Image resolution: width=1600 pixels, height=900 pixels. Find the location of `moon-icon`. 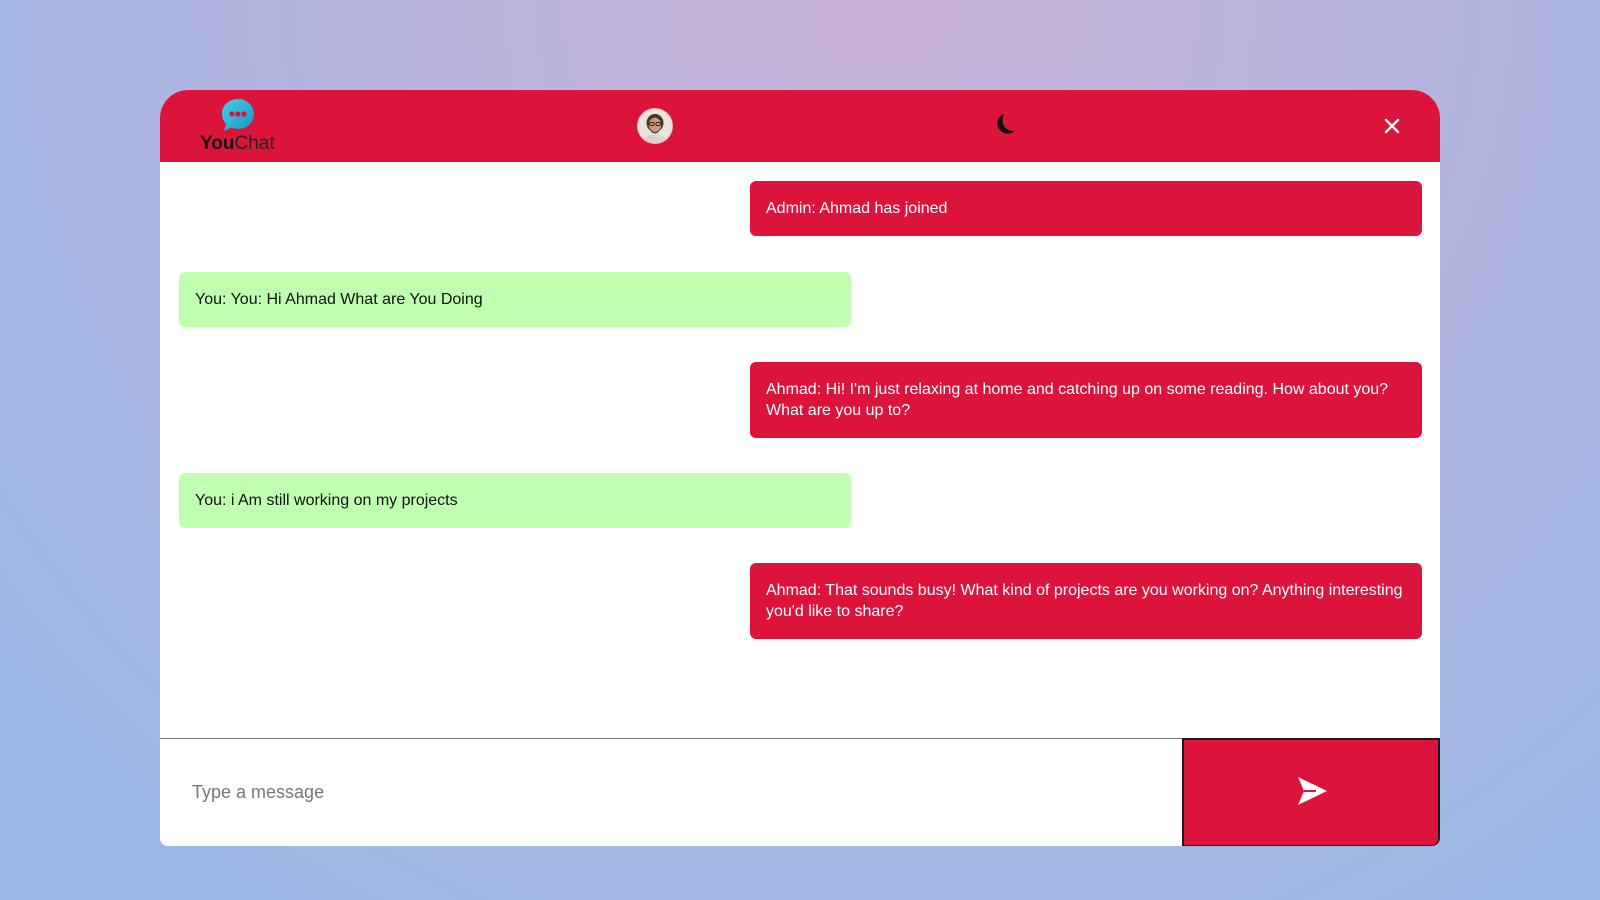

moon-icon is located at coordinates (1006, 124).